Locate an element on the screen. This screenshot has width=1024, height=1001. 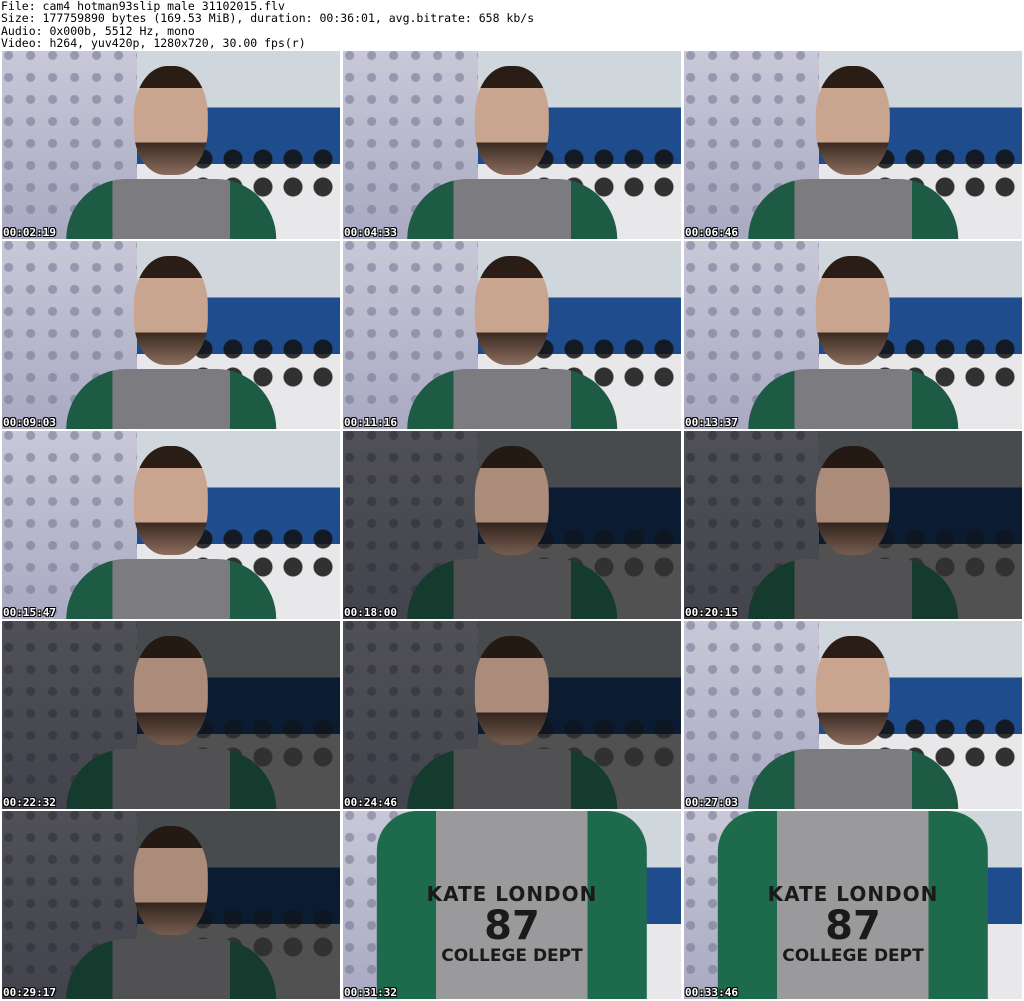
thumbnail-timestamp: 00:31:32 is located at coordinates (370, 992).